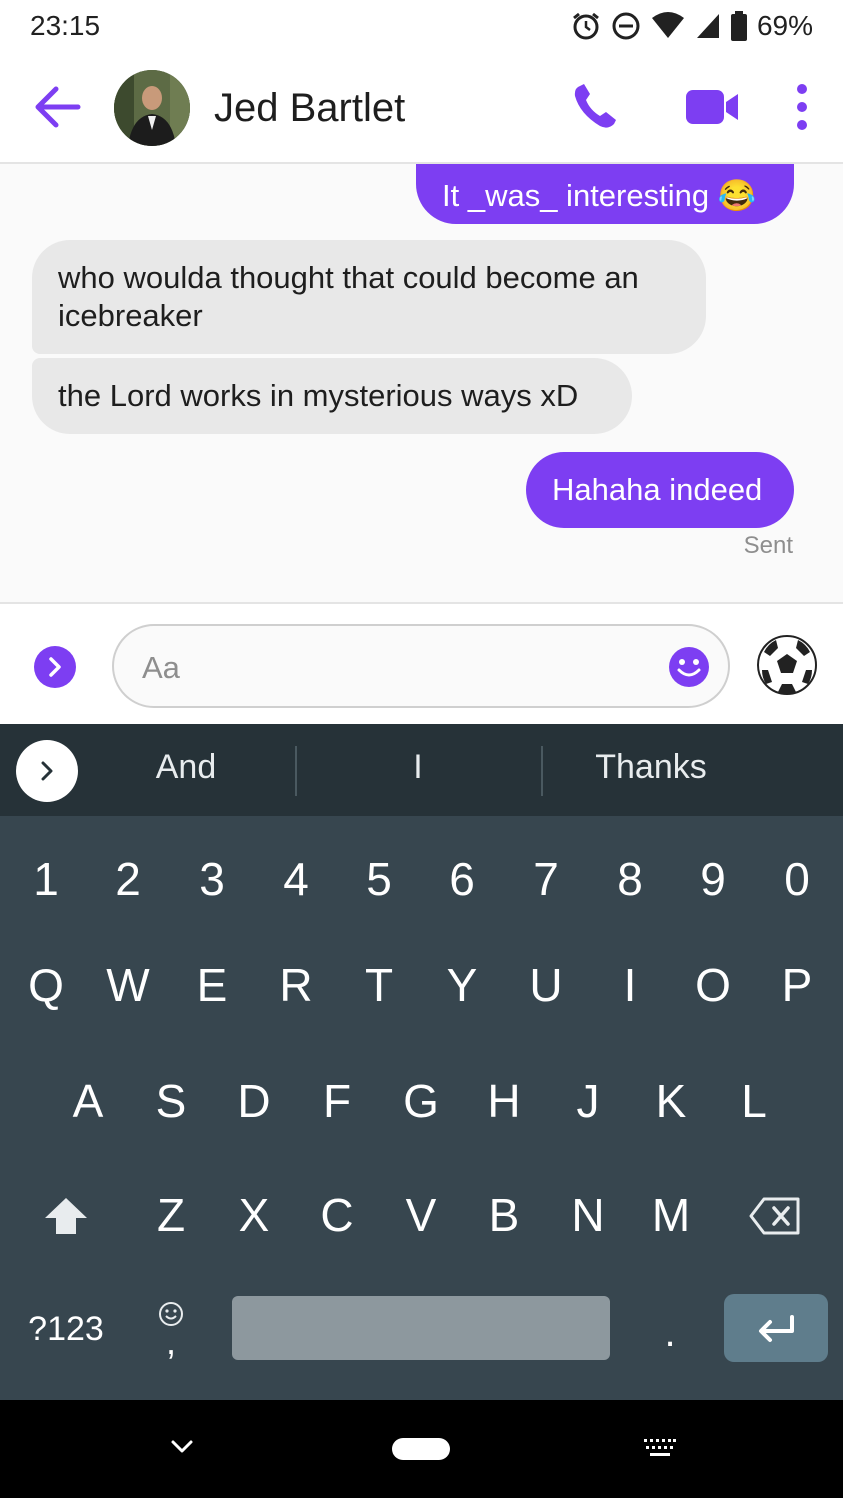 This screenshot has width=843, height=1498. I want to click on avatar, so click(152, 108).